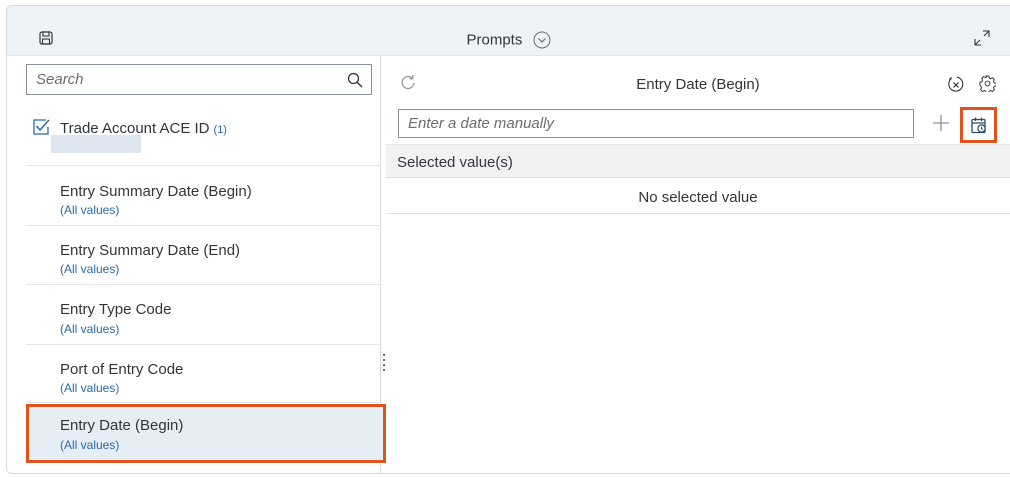  Describe the element at coordinates (956, 84) in the screenshot. I see `clear-selection-icon` at that location.